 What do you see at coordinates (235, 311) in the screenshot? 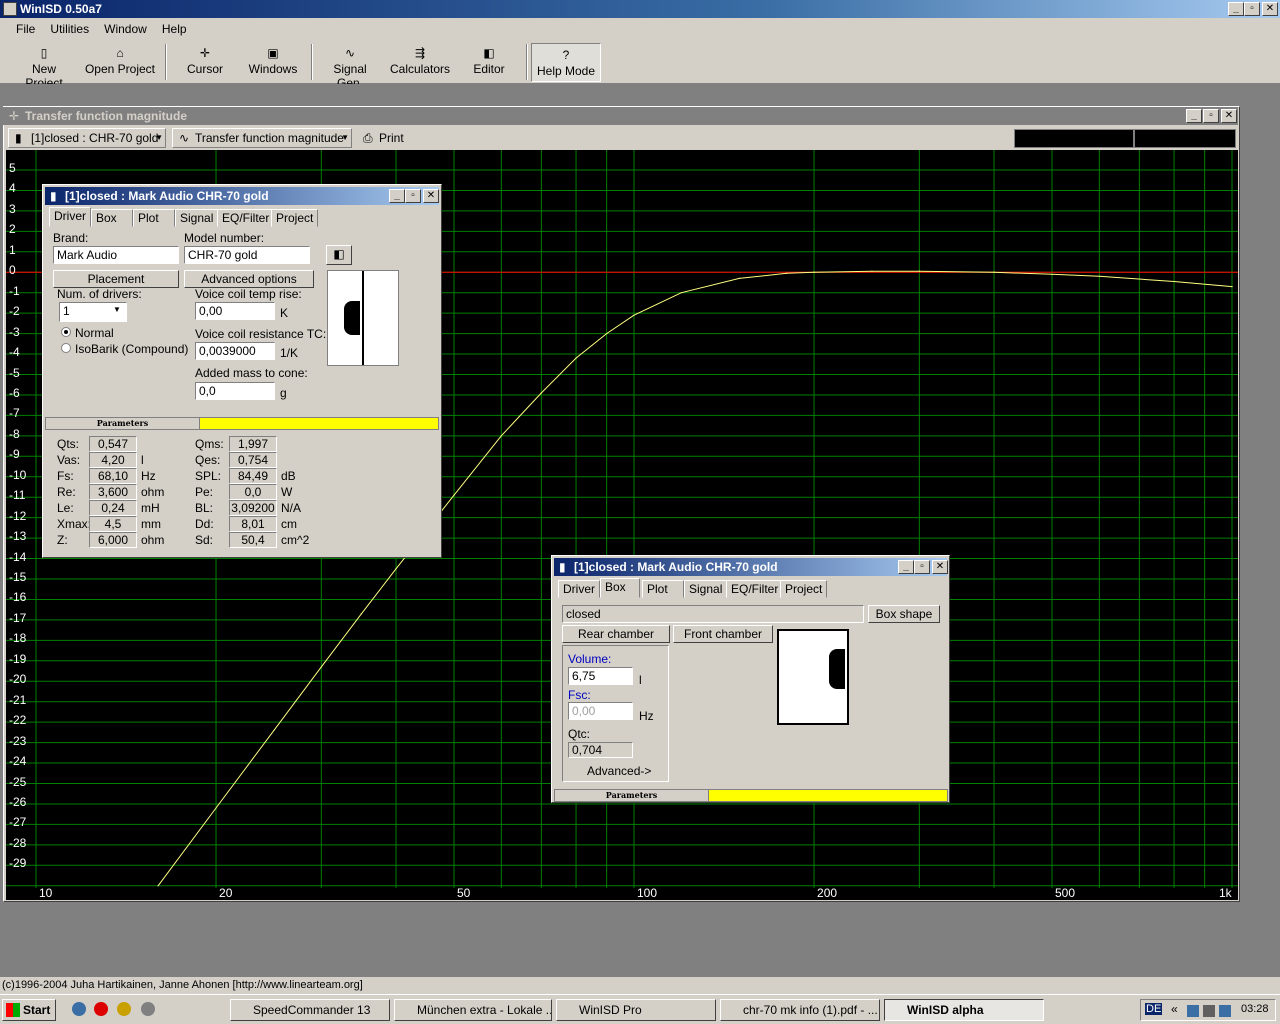
I see `vc-temp-input: 0,00` at bounding box center [235, 311].